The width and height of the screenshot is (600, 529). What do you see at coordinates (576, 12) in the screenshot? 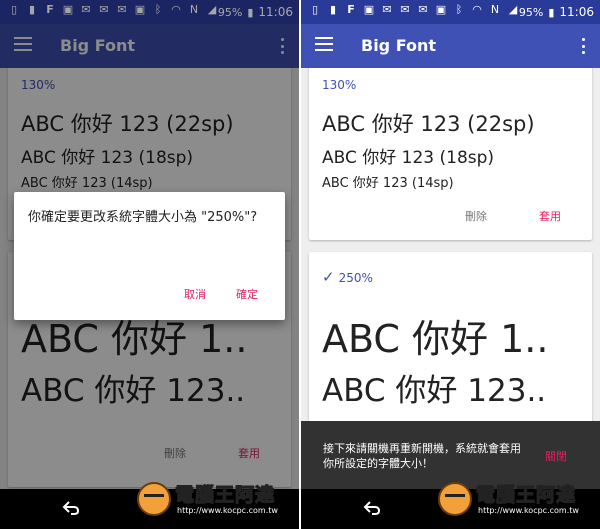
I see `clock: 11:06` at bounding box center [576, 12].